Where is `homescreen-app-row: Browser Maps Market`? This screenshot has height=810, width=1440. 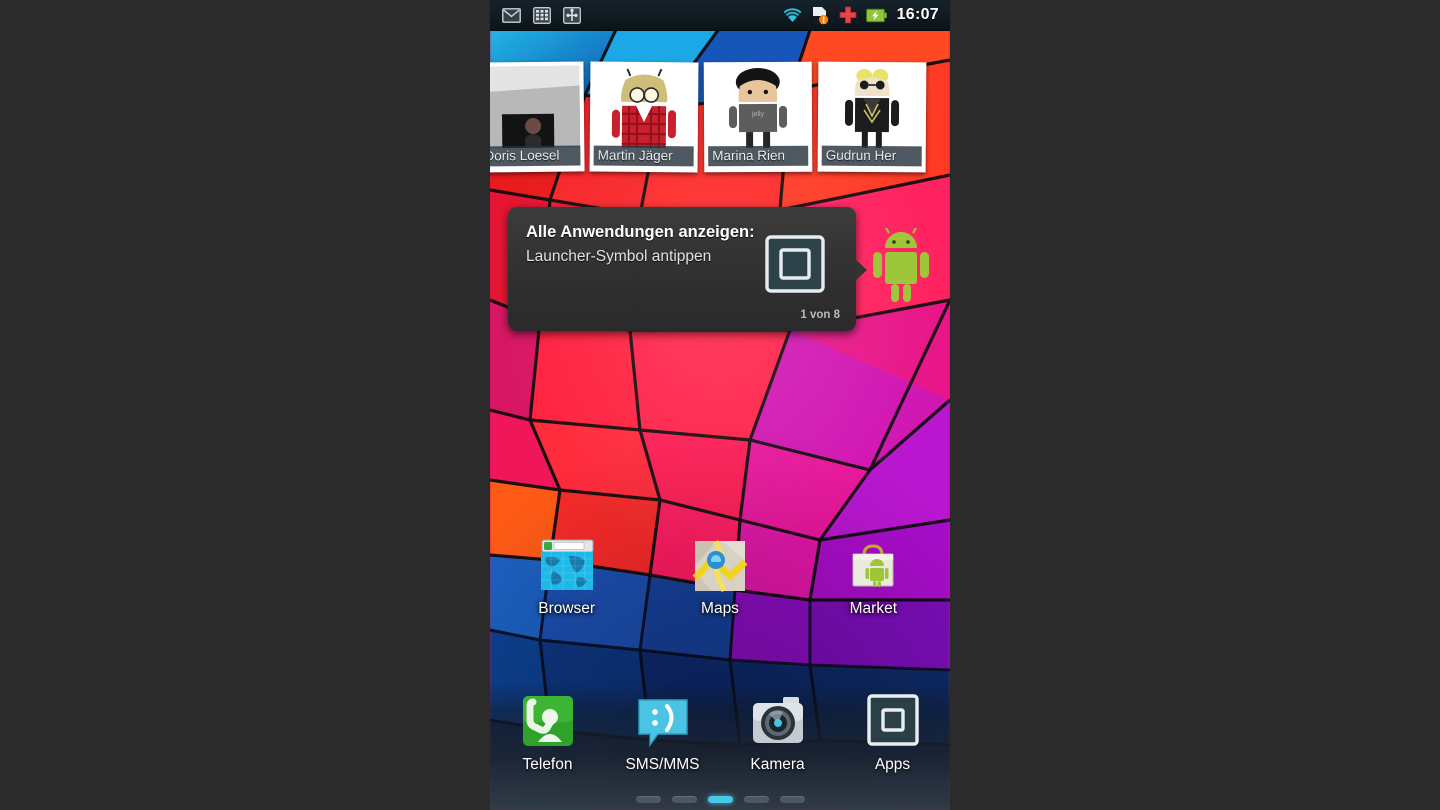 homescreen-app-row: Browser Maps Market is located at coordinates (720, 584).